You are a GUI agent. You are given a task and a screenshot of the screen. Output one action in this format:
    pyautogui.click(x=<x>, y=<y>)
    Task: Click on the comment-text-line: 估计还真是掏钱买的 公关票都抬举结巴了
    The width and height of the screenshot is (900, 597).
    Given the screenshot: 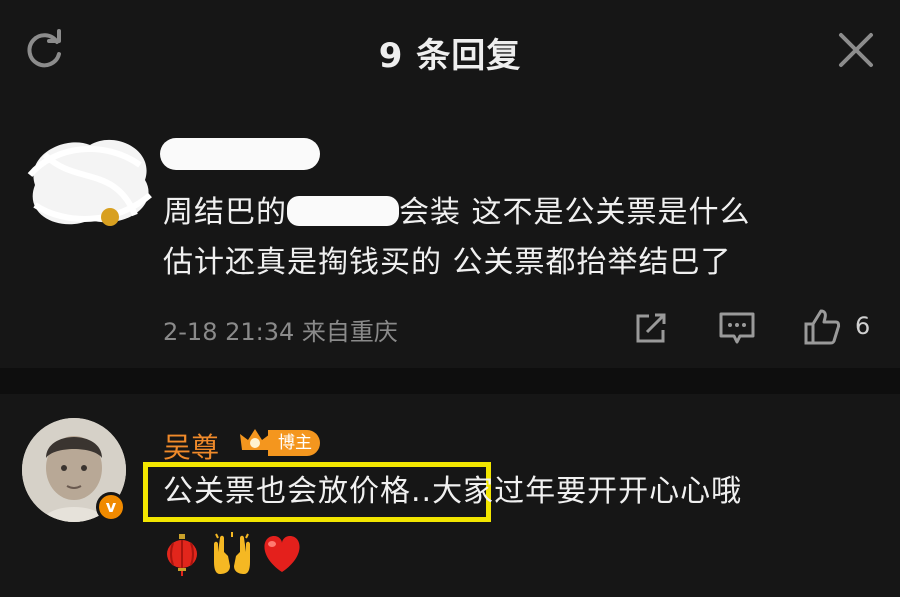 What is the action you would take?
    pyautogui.click(x=447, y=262)
    